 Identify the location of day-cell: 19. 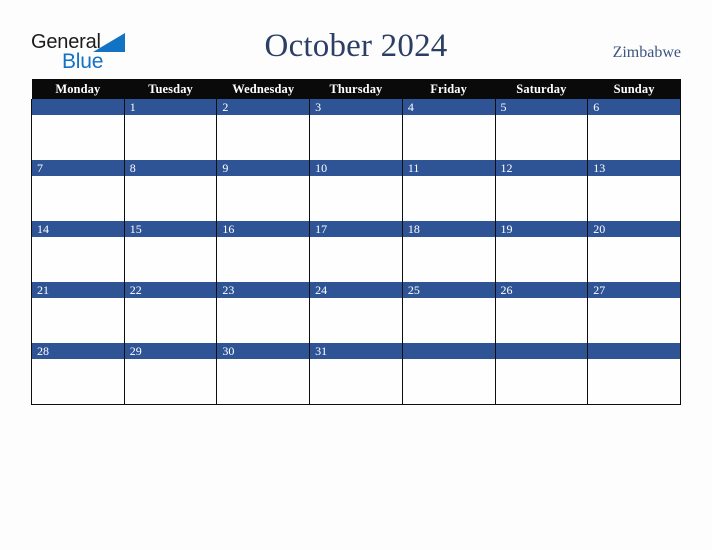
(541, 251).